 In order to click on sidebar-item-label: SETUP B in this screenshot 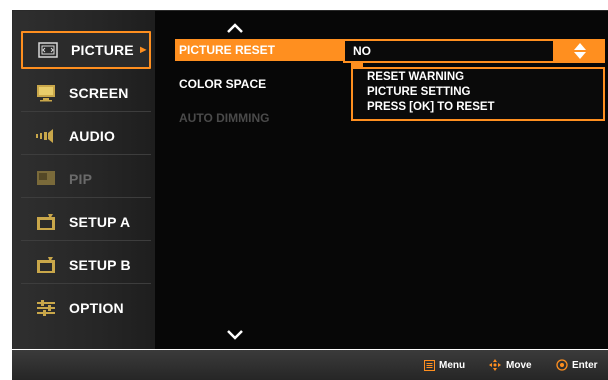, I will do `click(100, 264)`.